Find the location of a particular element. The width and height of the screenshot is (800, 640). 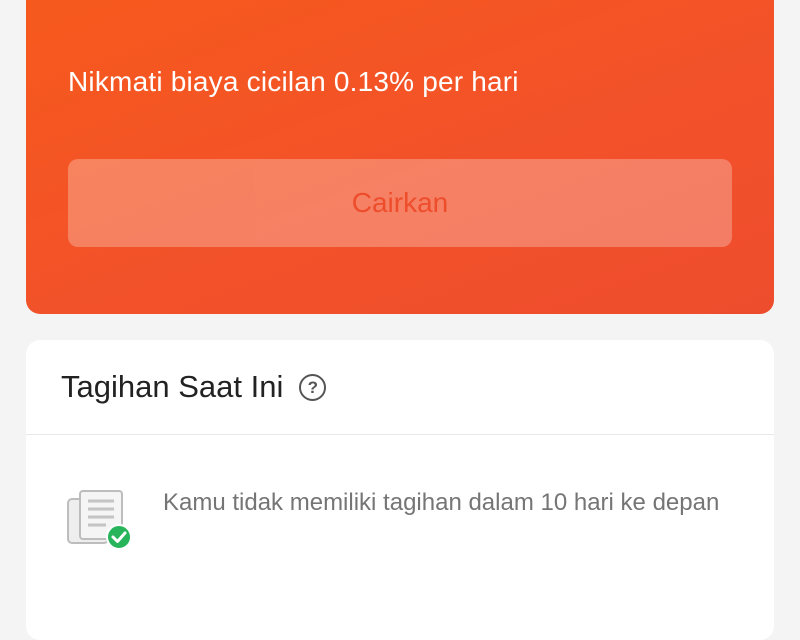

question-circle-icon: ? is located at coordinates (313, 387).